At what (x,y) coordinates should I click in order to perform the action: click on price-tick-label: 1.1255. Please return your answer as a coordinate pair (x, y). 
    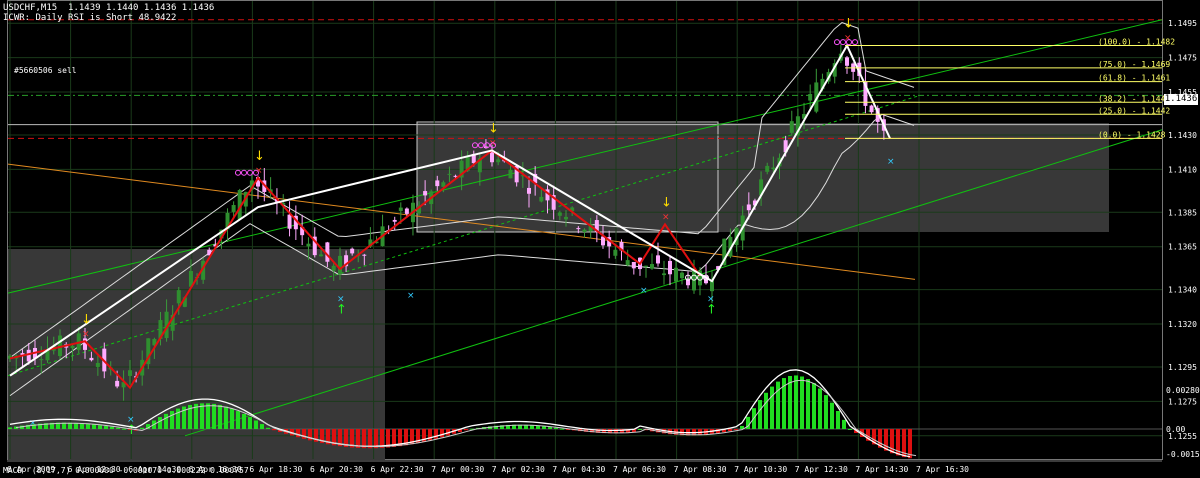
    Looking at the image, I should click on (1182, 436).